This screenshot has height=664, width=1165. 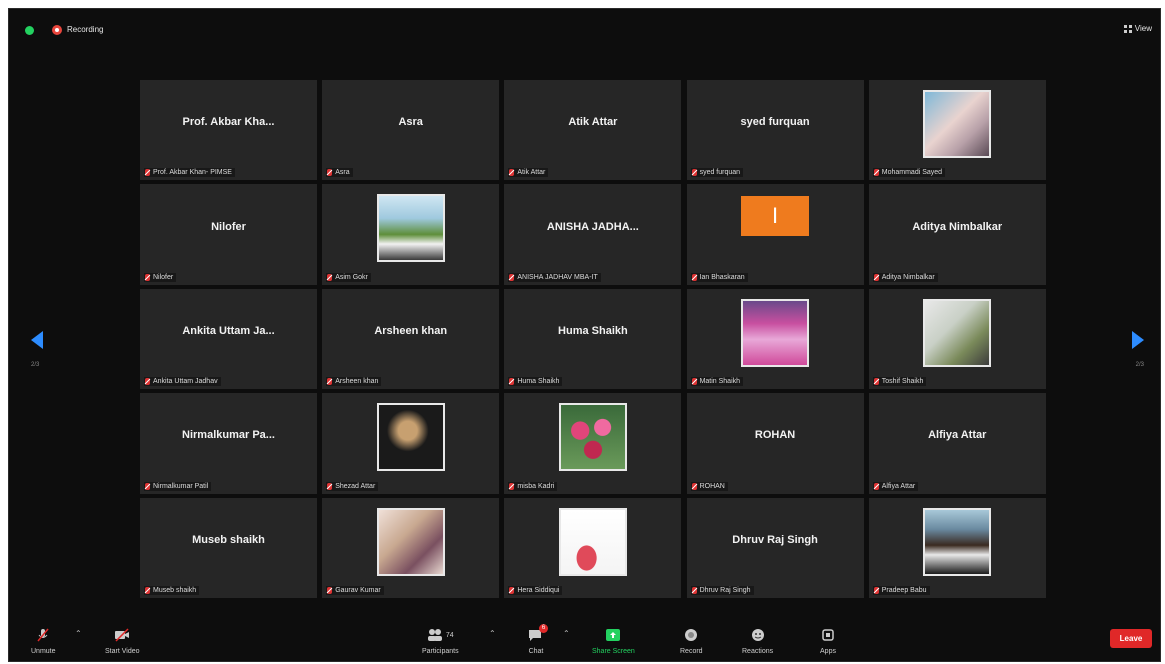 I want to click on participant-display-name: Asra, so click(x=410, y=122).